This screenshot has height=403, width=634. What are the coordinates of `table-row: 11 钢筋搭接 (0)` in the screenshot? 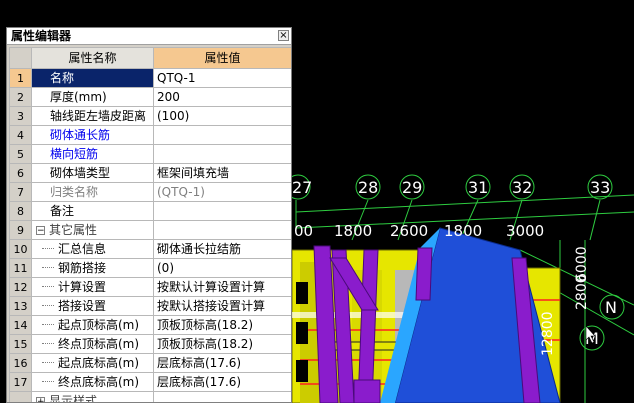 It's located at (150, 268).